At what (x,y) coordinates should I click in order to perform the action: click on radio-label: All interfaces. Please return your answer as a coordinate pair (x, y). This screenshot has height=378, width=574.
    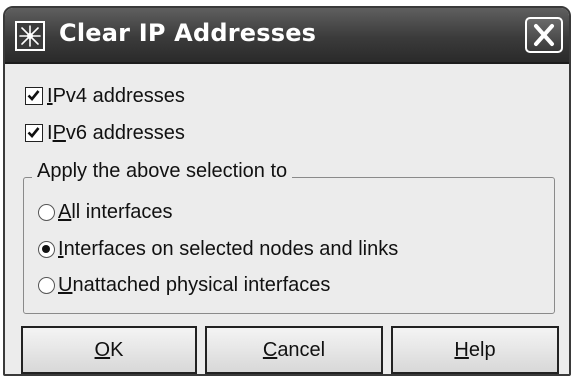
    Looking at the image, I should click on (115, 211).